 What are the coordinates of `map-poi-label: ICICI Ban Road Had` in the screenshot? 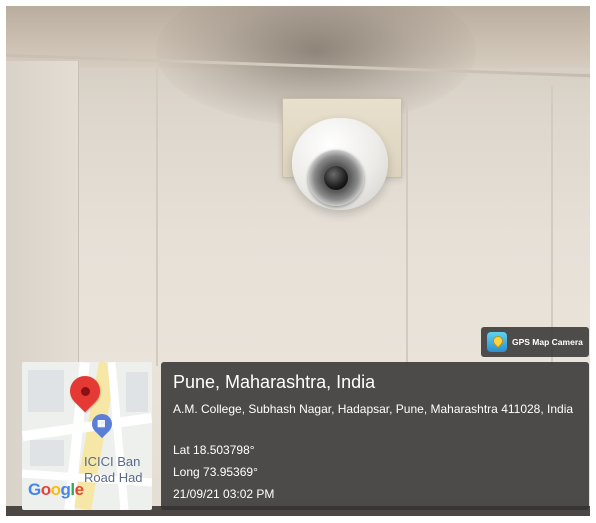 It's located at (113, 470).